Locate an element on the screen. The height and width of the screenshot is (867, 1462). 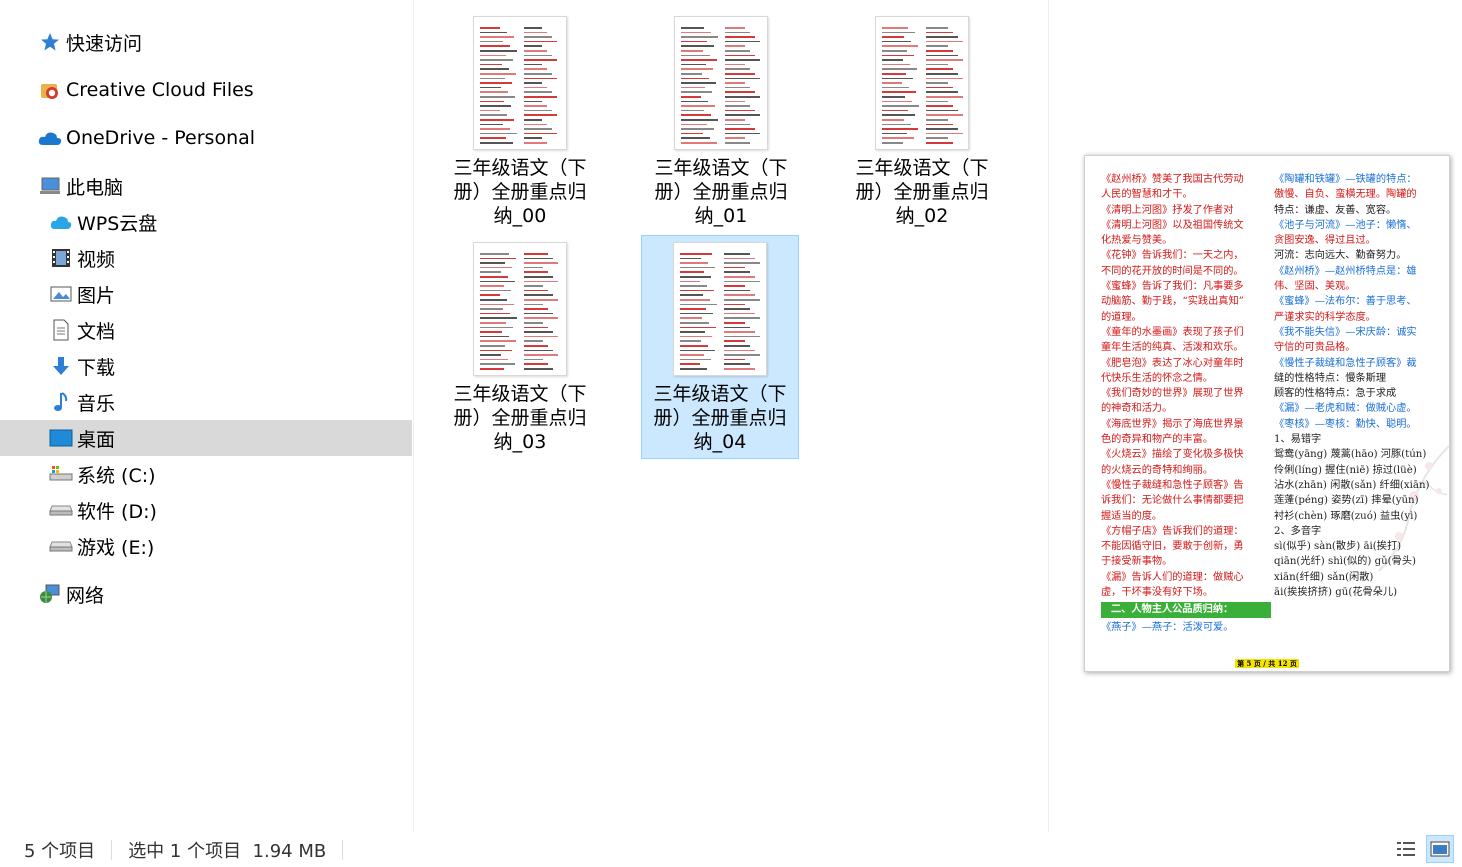
document-text-line: 《慢性子裁缝和急性子顾客》裁 is located at coordinates (1345, 363).